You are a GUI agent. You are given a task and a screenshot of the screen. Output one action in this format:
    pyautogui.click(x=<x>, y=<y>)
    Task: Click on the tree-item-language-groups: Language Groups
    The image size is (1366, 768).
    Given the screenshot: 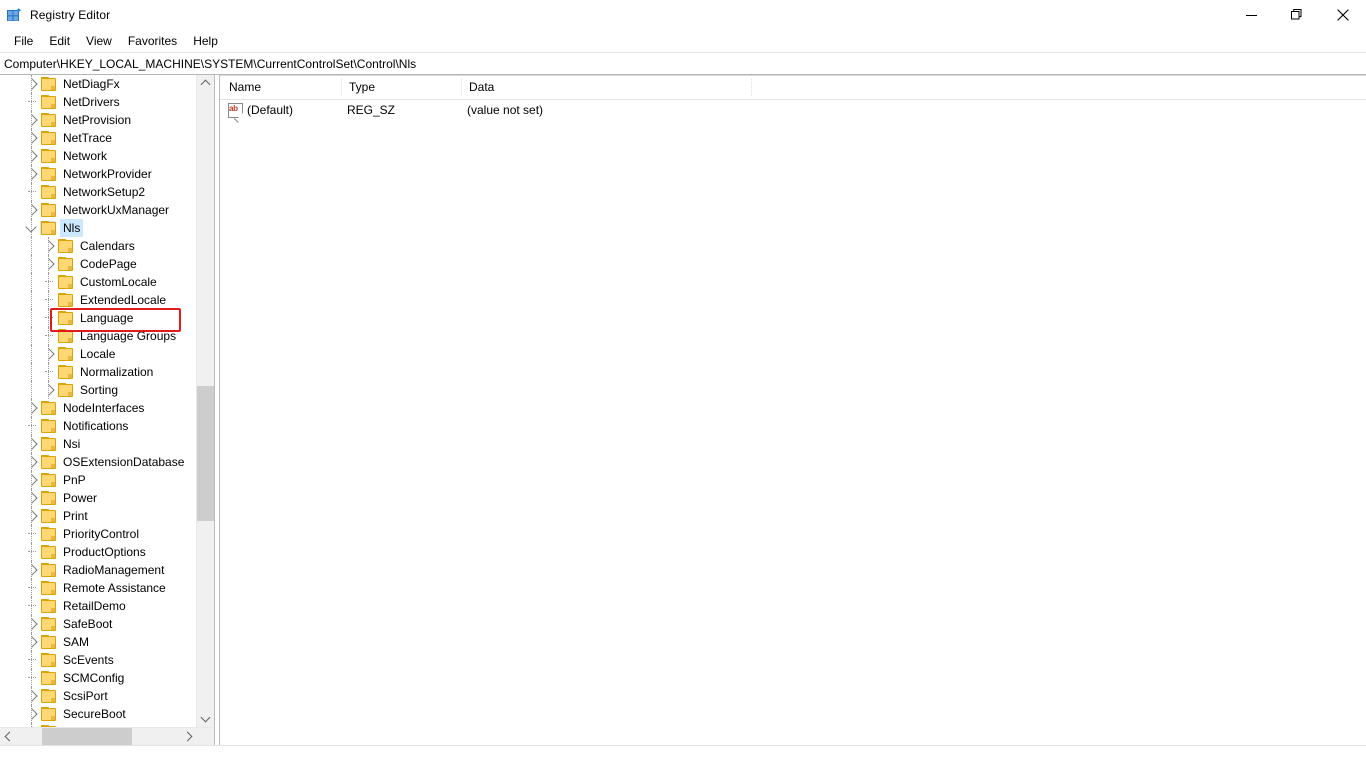 What is the action you would take?
    pyautogui.click(x=107, y=336)
    